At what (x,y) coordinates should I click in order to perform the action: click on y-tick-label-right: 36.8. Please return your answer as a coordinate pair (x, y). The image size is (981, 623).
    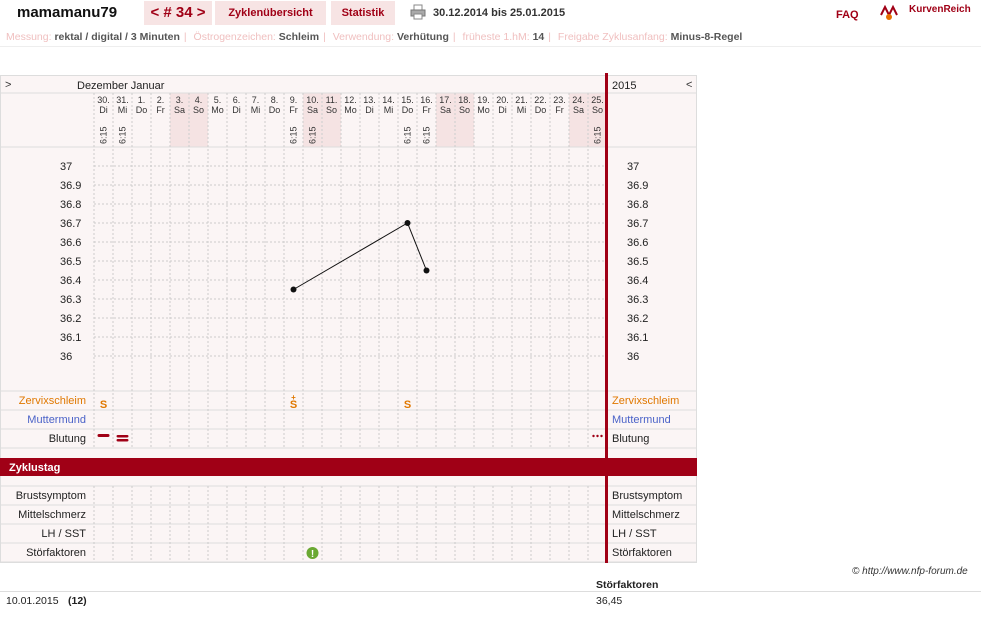
    Looking at the image, I should click on (637, 205).